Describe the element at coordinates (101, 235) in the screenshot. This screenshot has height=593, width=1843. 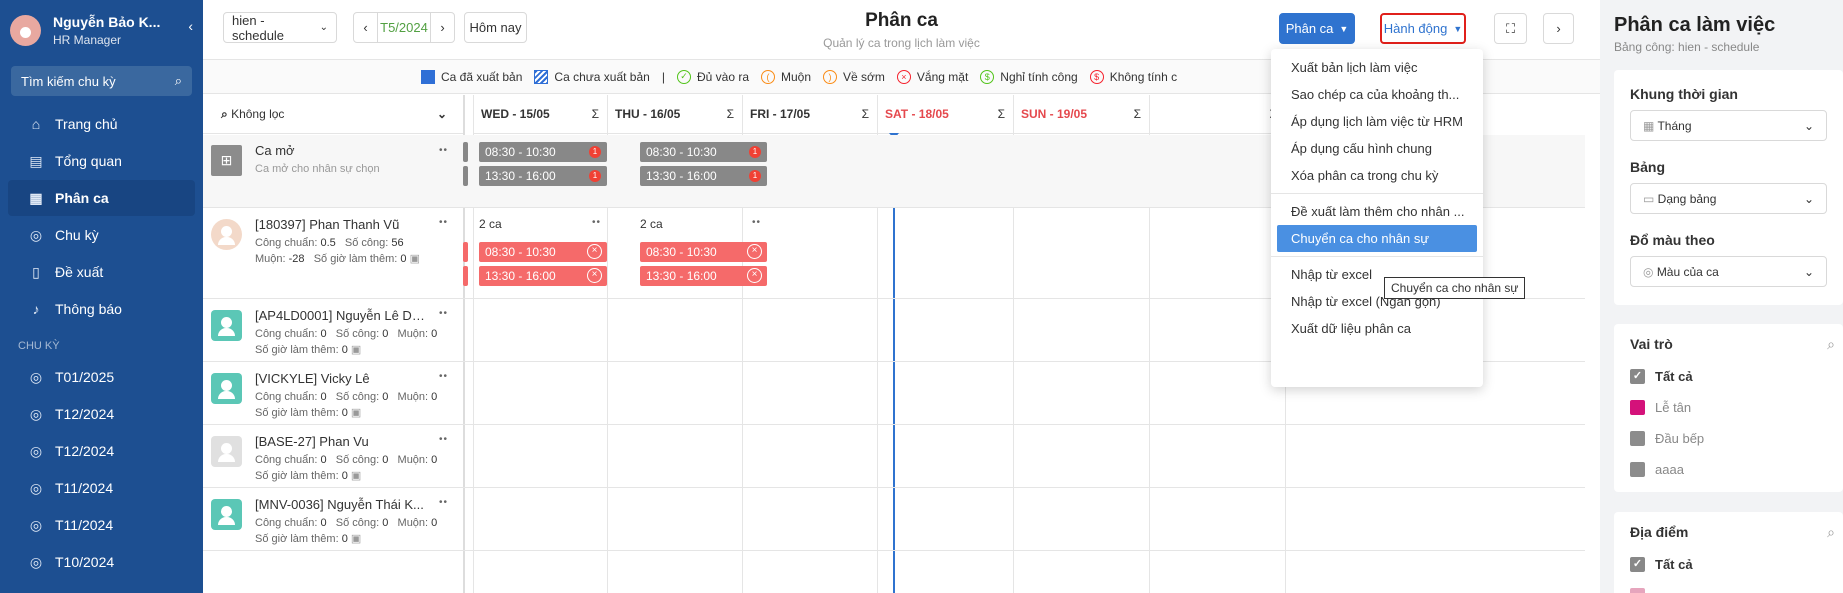
I see `sidebar-item-3: ◎ Chu kỳ` at that location.